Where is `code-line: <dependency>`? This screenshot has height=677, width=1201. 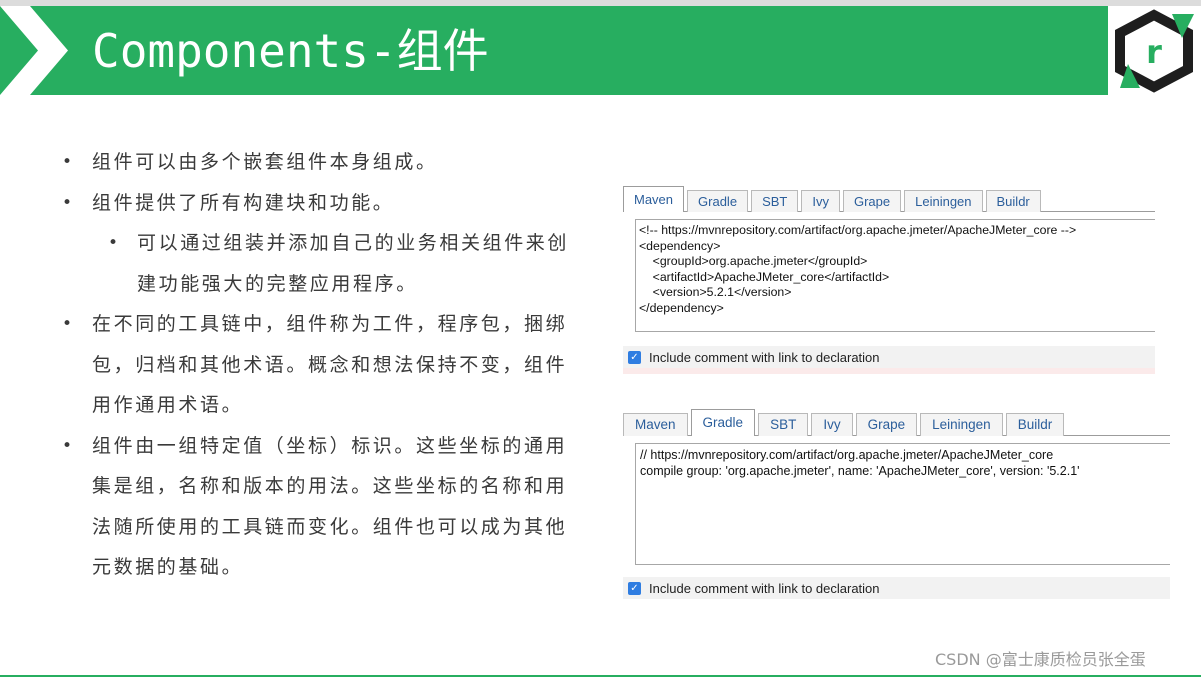 code-line: <dependency> is located at coordinates (680, 245).